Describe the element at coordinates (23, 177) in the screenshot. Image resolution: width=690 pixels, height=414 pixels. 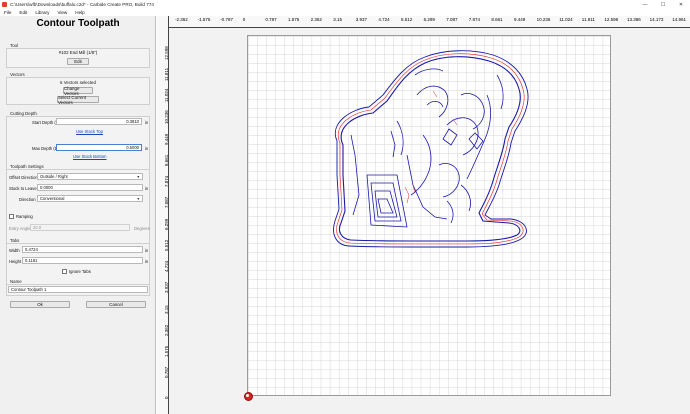
I see `offset-direction-label: Offset Direction` at that location.